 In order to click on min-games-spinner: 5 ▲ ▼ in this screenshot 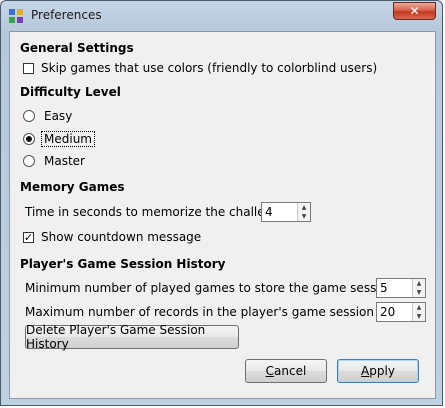, I will do `click(401, 288)`.